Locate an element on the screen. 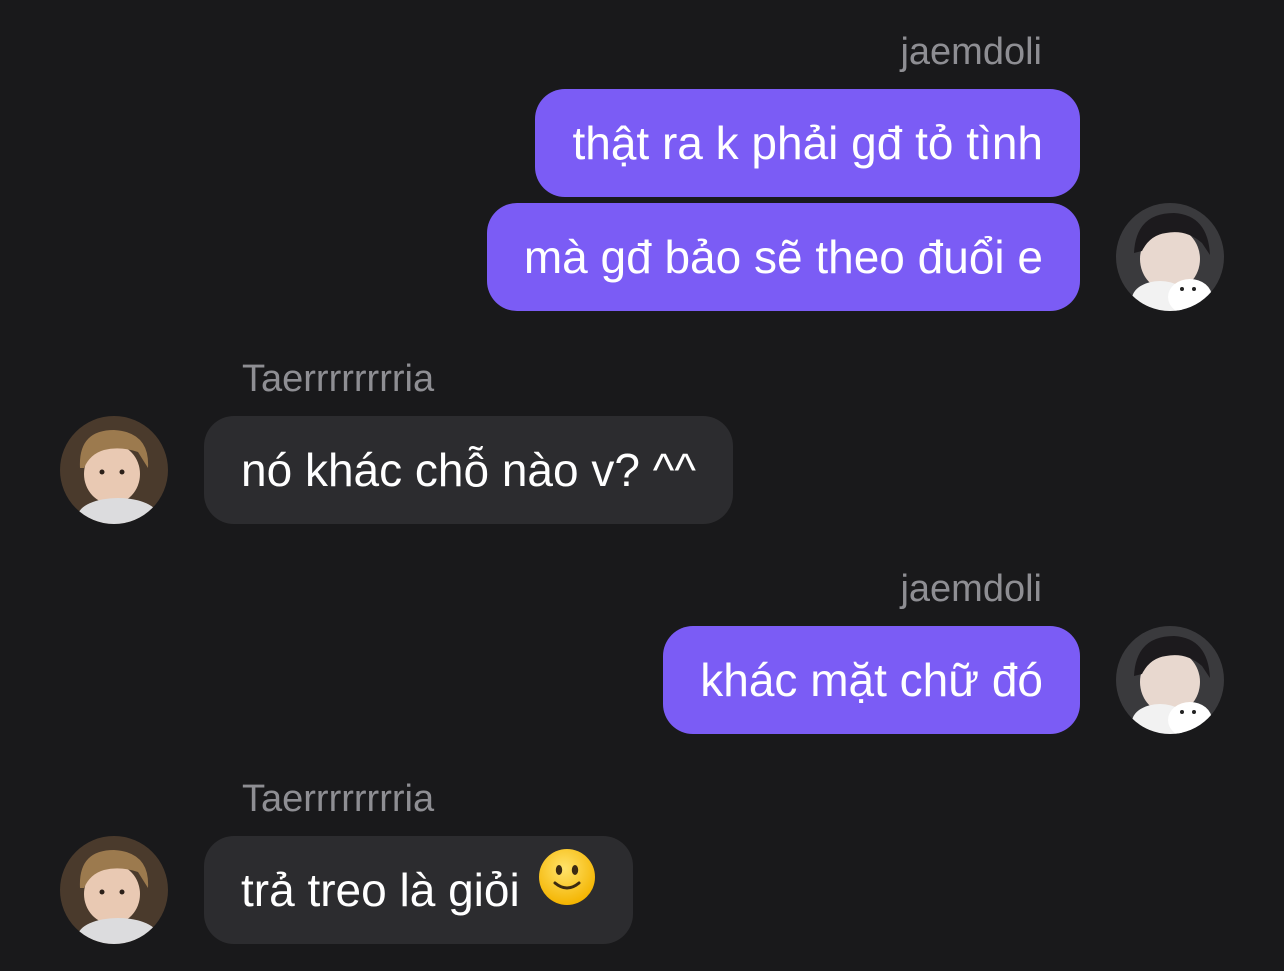 This screenshot has width=1284, height=971. message-bubble-outgoing: thật ra k phải gđ tỏ tình is located at coordinates (807, 143).